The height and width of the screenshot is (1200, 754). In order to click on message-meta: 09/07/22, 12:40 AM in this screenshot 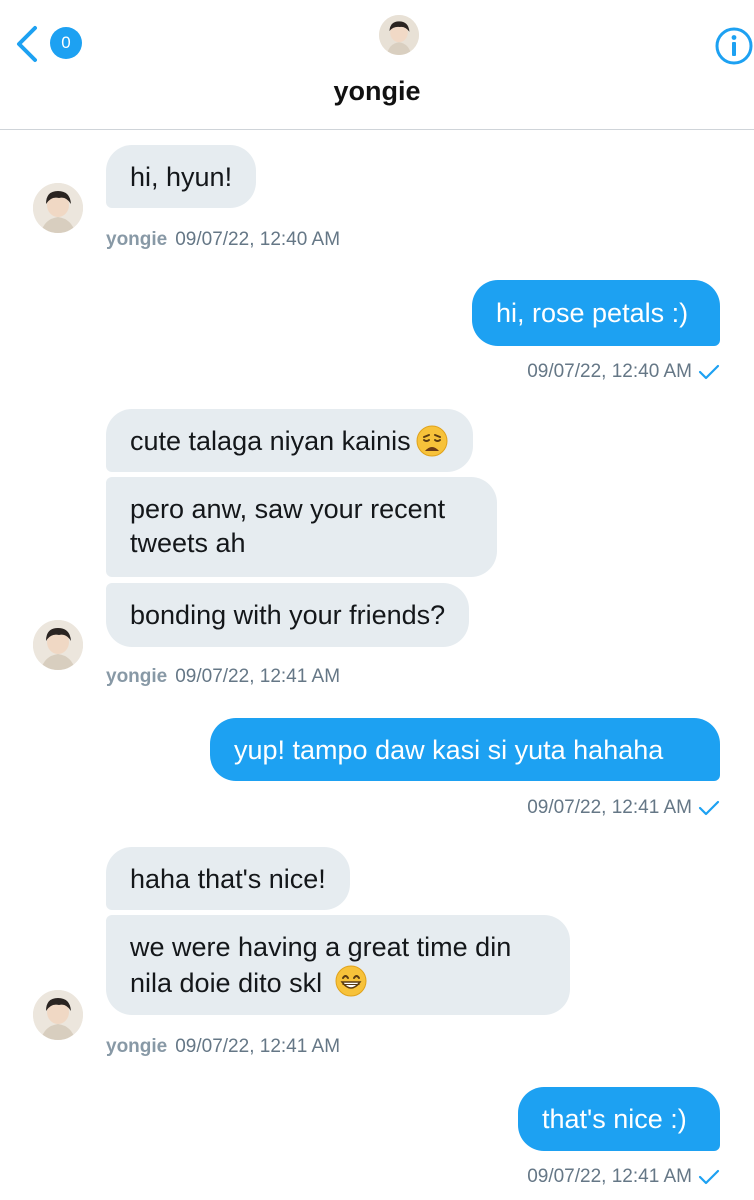, I will do `click(623, 372)`.